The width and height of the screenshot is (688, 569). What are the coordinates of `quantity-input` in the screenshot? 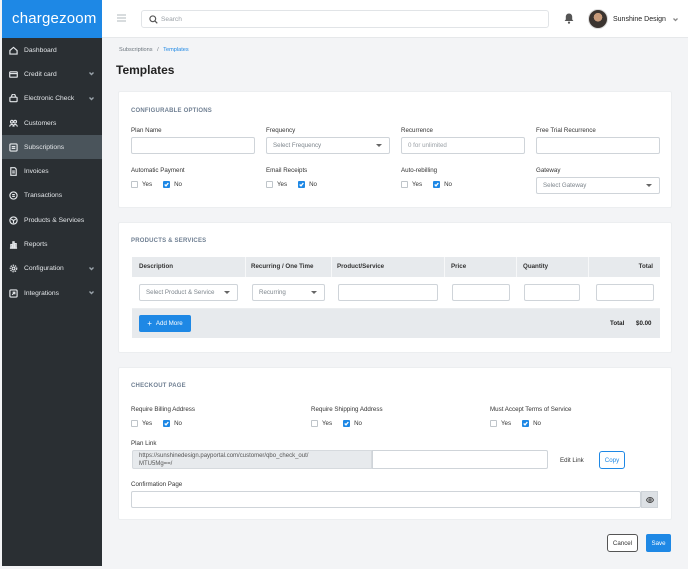 It's located at (552, 292).